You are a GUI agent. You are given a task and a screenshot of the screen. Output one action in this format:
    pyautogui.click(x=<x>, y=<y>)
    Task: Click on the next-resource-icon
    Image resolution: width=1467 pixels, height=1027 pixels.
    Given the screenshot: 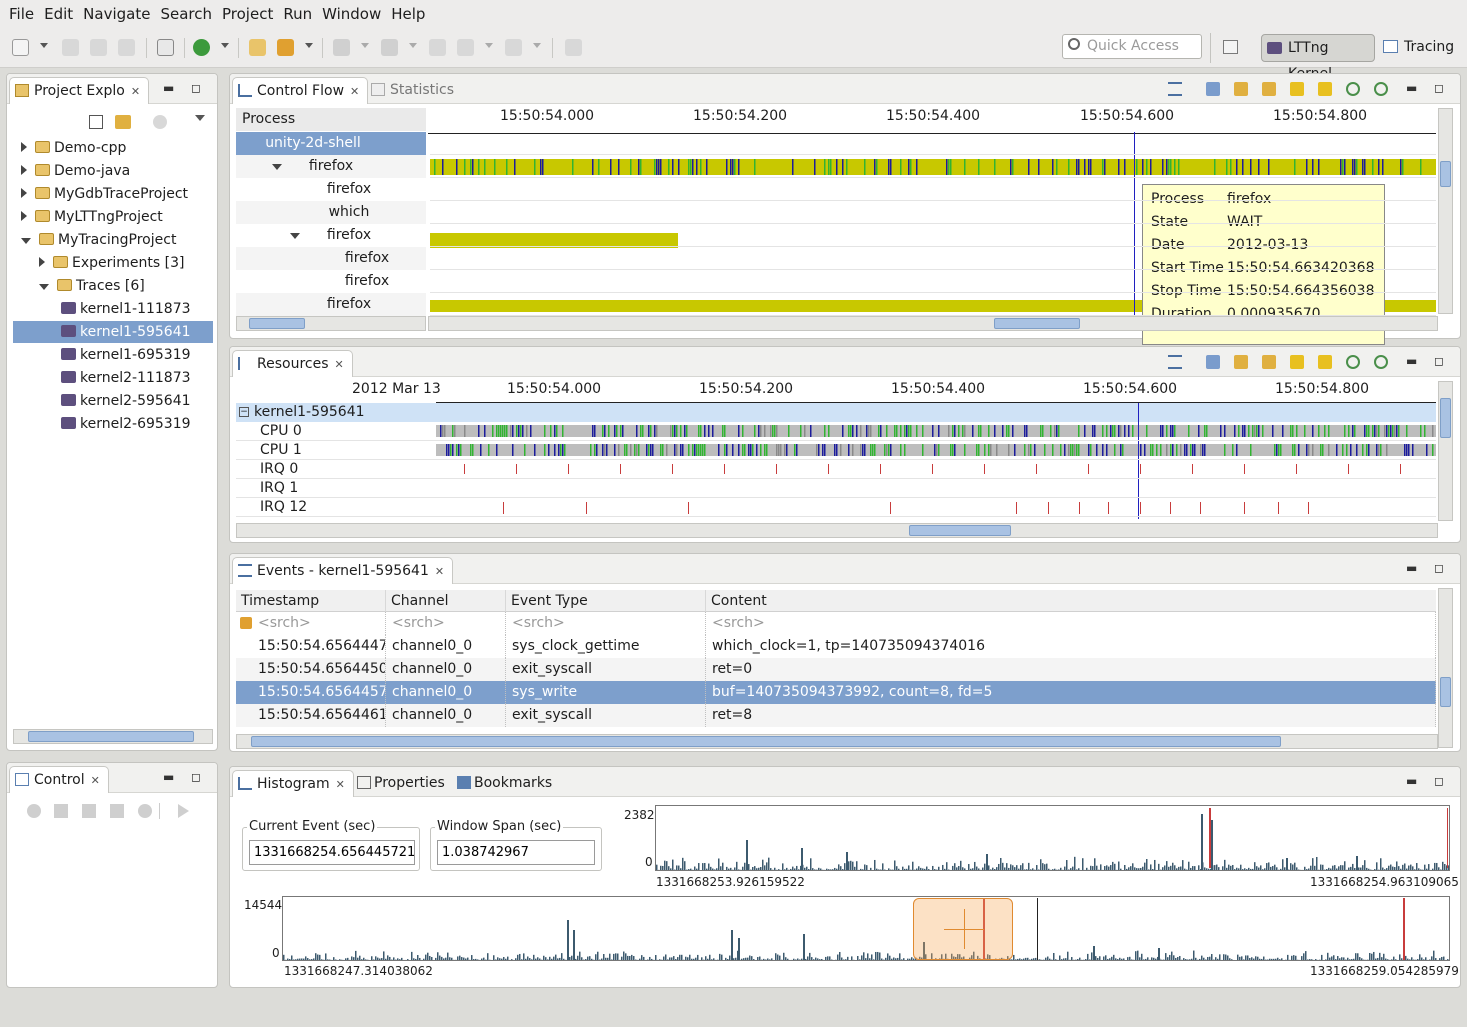 What is the action you would take?
    pyautogui.click(x=1325, y=362)
    